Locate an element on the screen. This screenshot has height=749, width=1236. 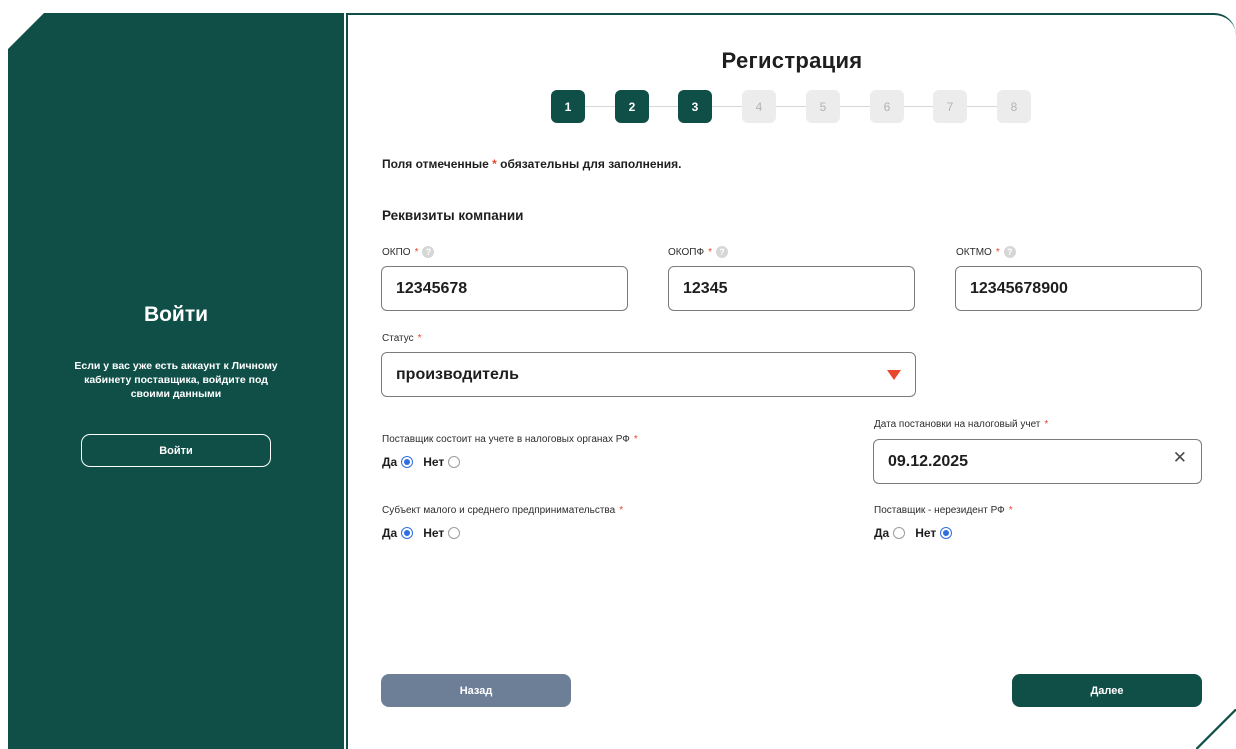
nonresident-label-text: Поставщик - нерезидент РФ is located at coordinates (939, 510).